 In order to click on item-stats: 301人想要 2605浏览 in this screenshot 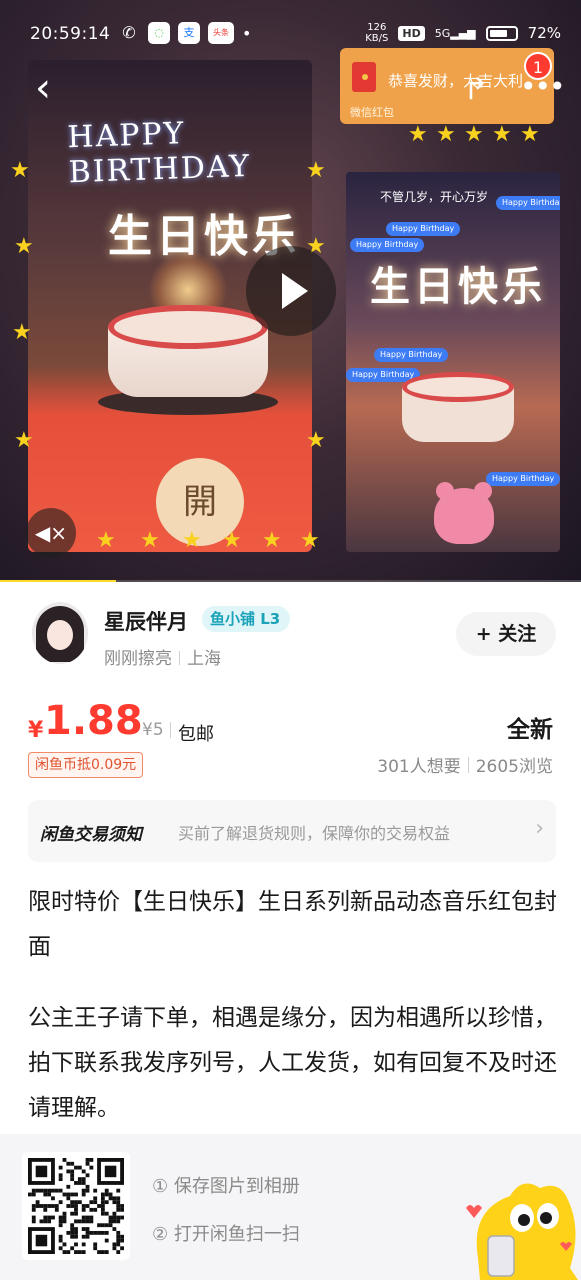, I will do `click(465, 764)`.